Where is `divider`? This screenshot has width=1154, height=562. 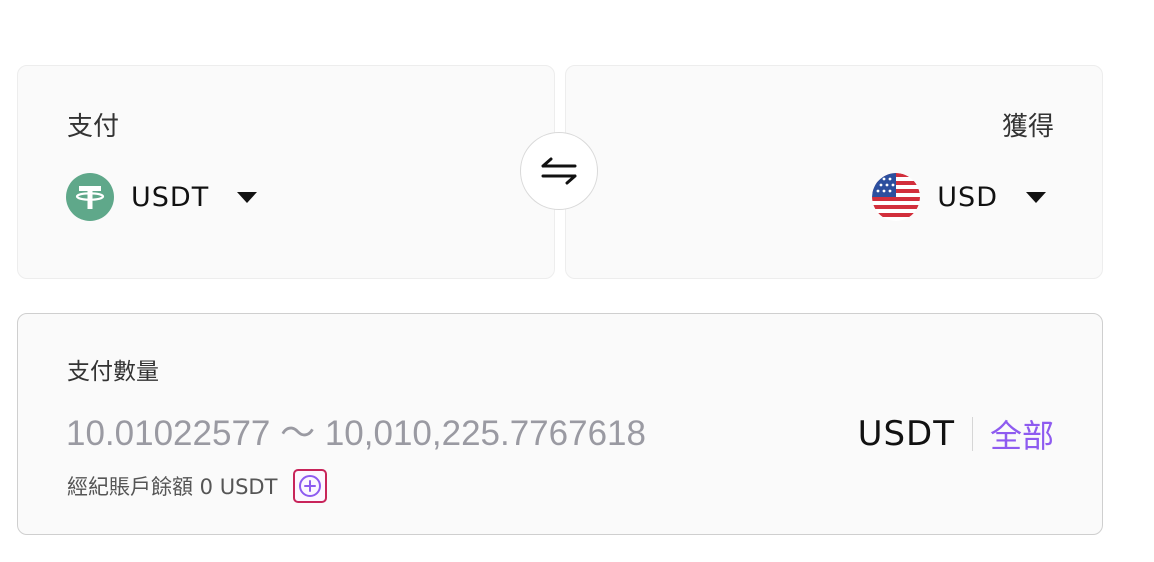
divider is located at coordinates (972, 434).